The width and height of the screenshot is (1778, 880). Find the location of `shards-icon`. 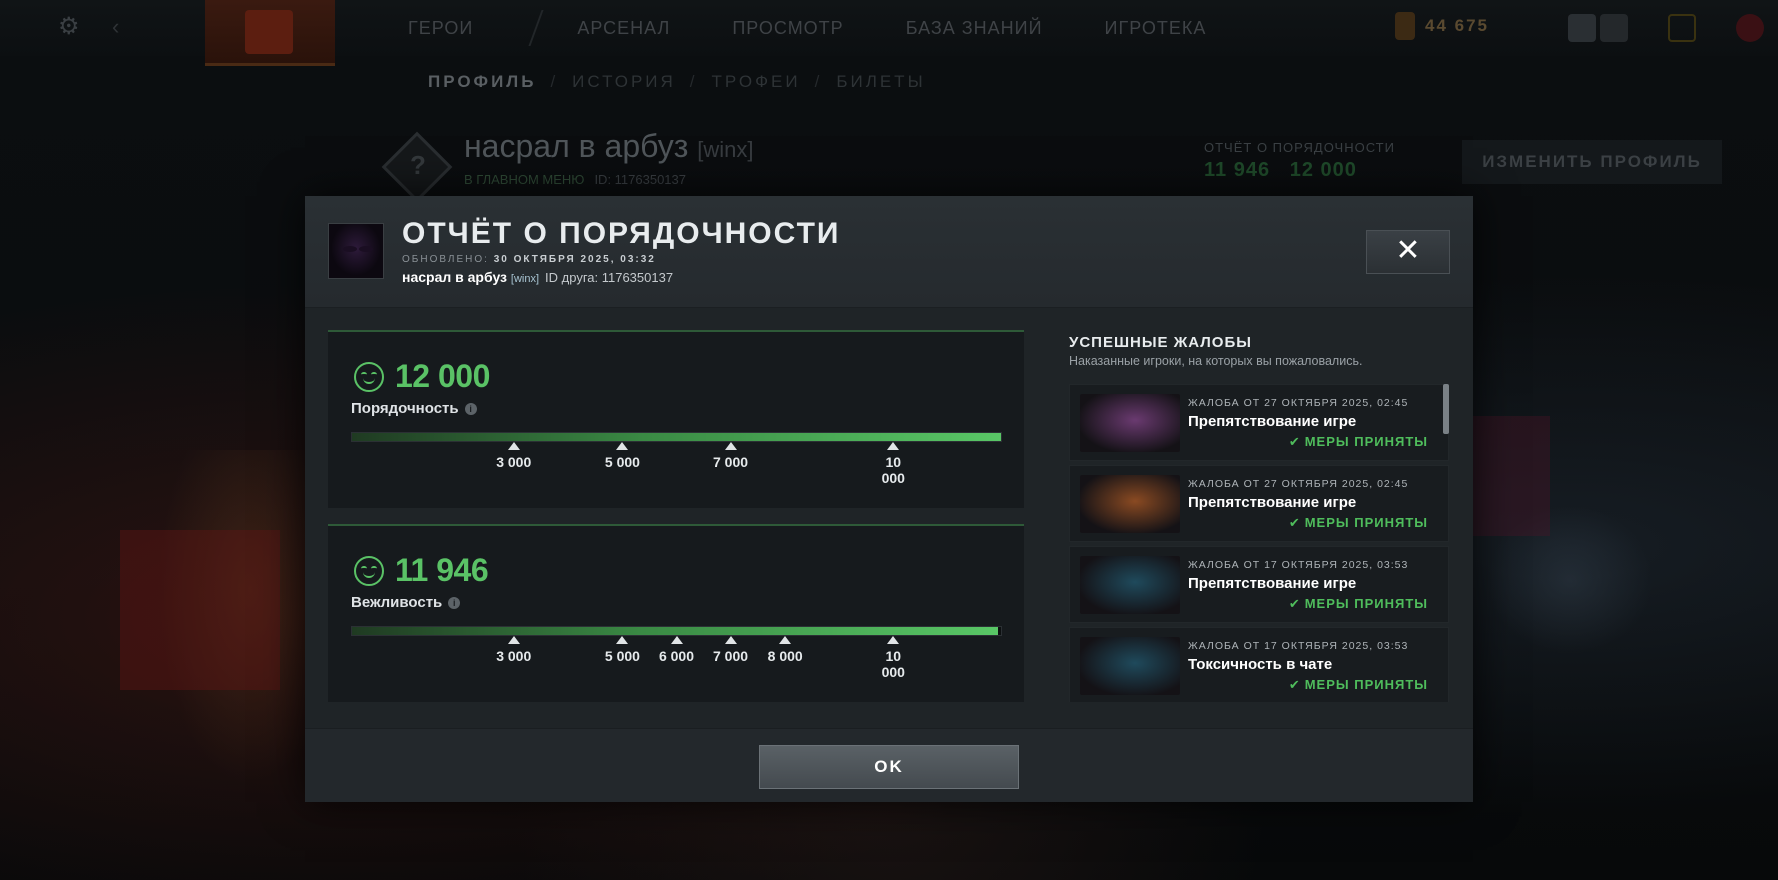

shards-icon is located at coordinates (1405, 26).